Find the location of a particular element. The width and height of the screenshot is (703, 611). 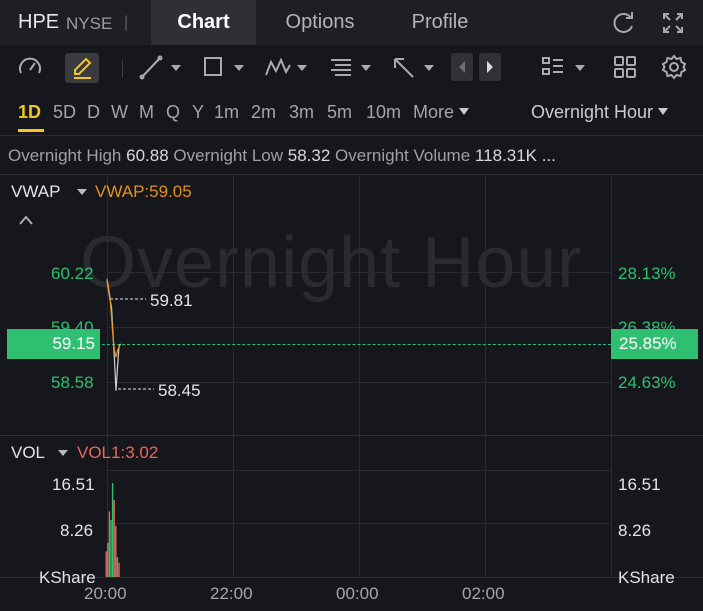

price-line is located at coordinates (114, 335).